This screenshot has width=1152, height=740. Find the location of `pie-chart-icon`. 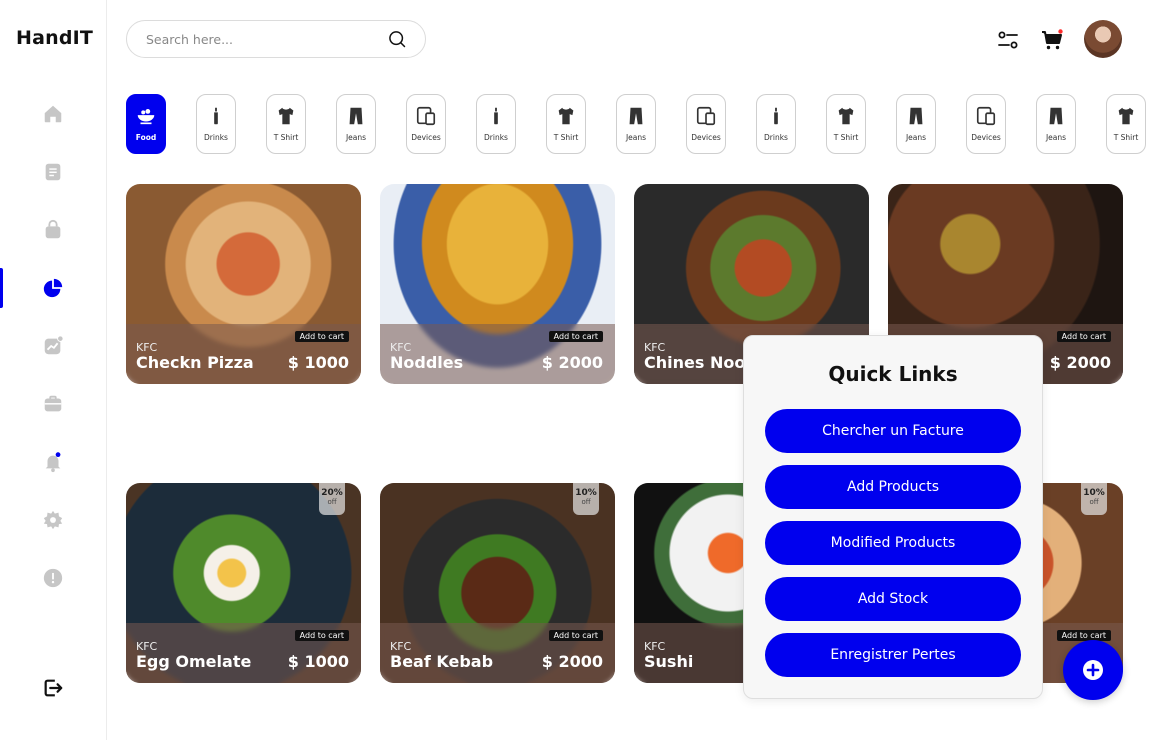

pie-chart-icon is located at coordinates (53, 288).